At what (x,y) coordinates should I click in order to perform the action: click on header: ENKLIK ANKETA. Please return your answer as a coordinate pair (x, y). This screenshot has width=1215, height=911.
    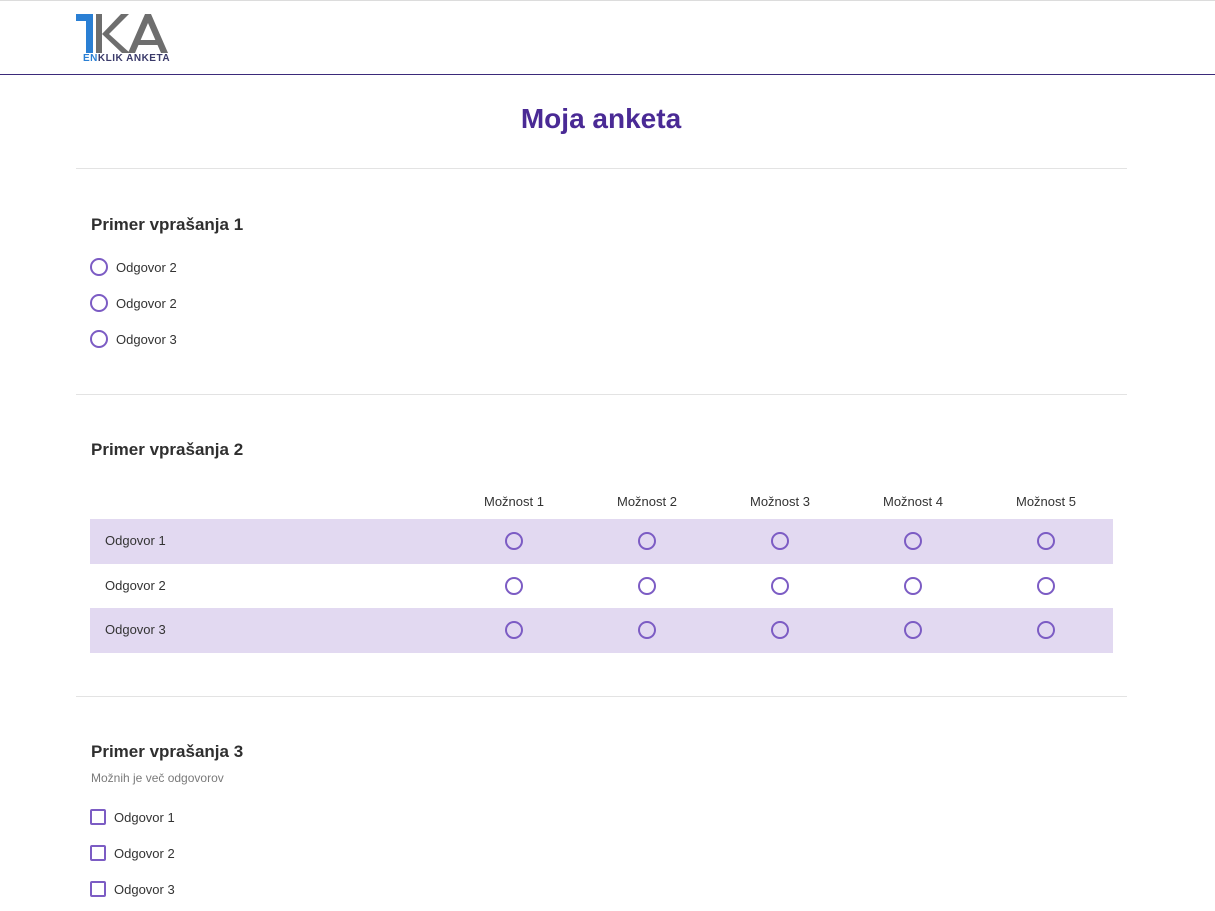
    Looking at the image, I should click on (607, 38).